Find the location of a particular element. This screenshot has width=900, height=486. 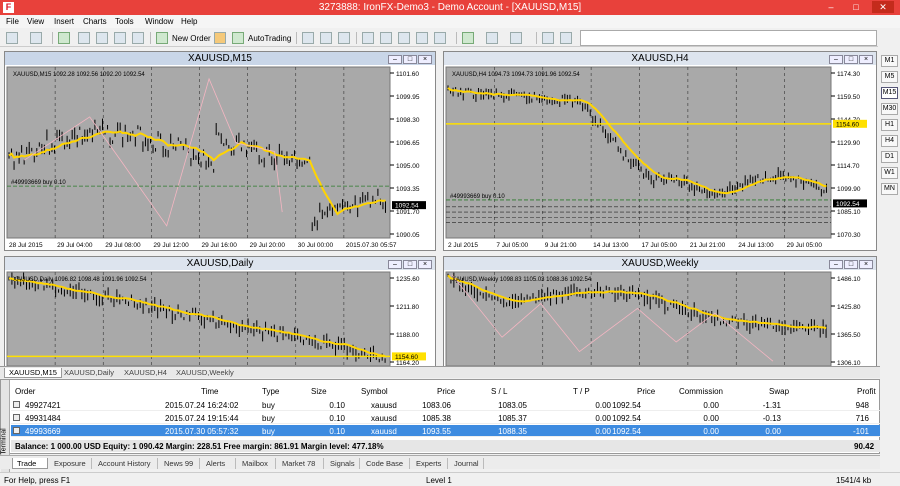

auto-scroll-icon is located at coordinates (422, 38).